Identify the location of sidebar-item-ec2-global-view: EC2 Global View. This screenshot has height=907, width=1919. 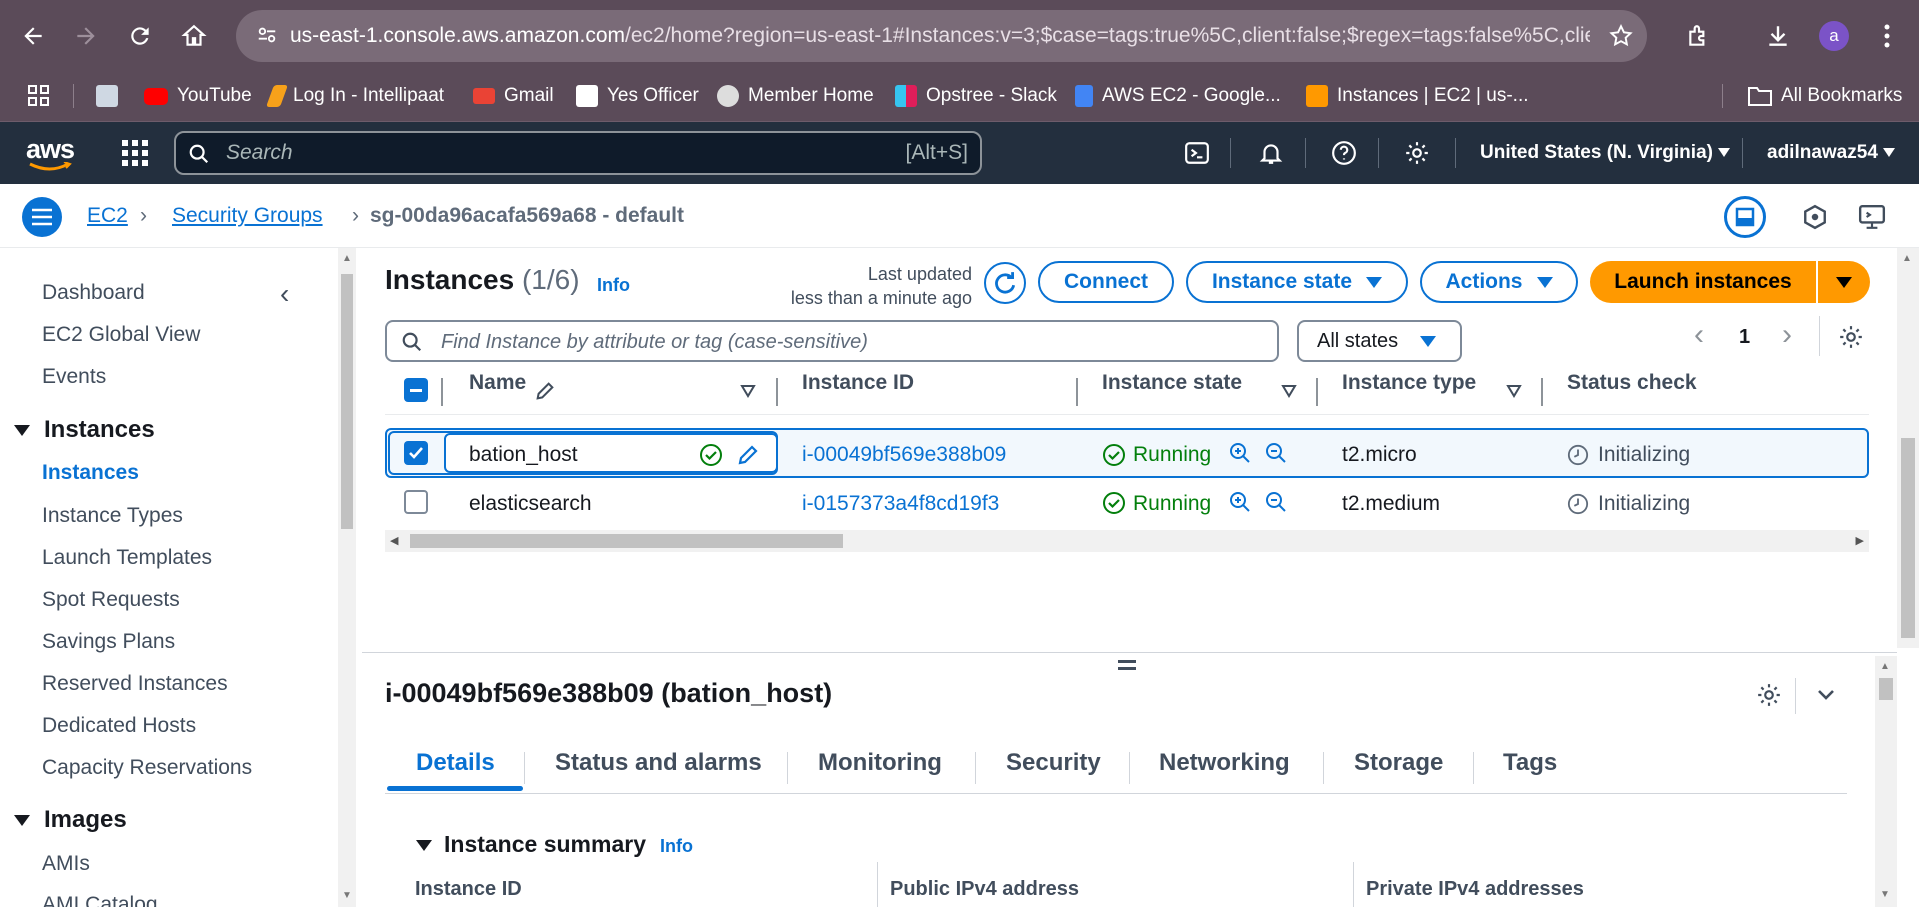
(121, 335).